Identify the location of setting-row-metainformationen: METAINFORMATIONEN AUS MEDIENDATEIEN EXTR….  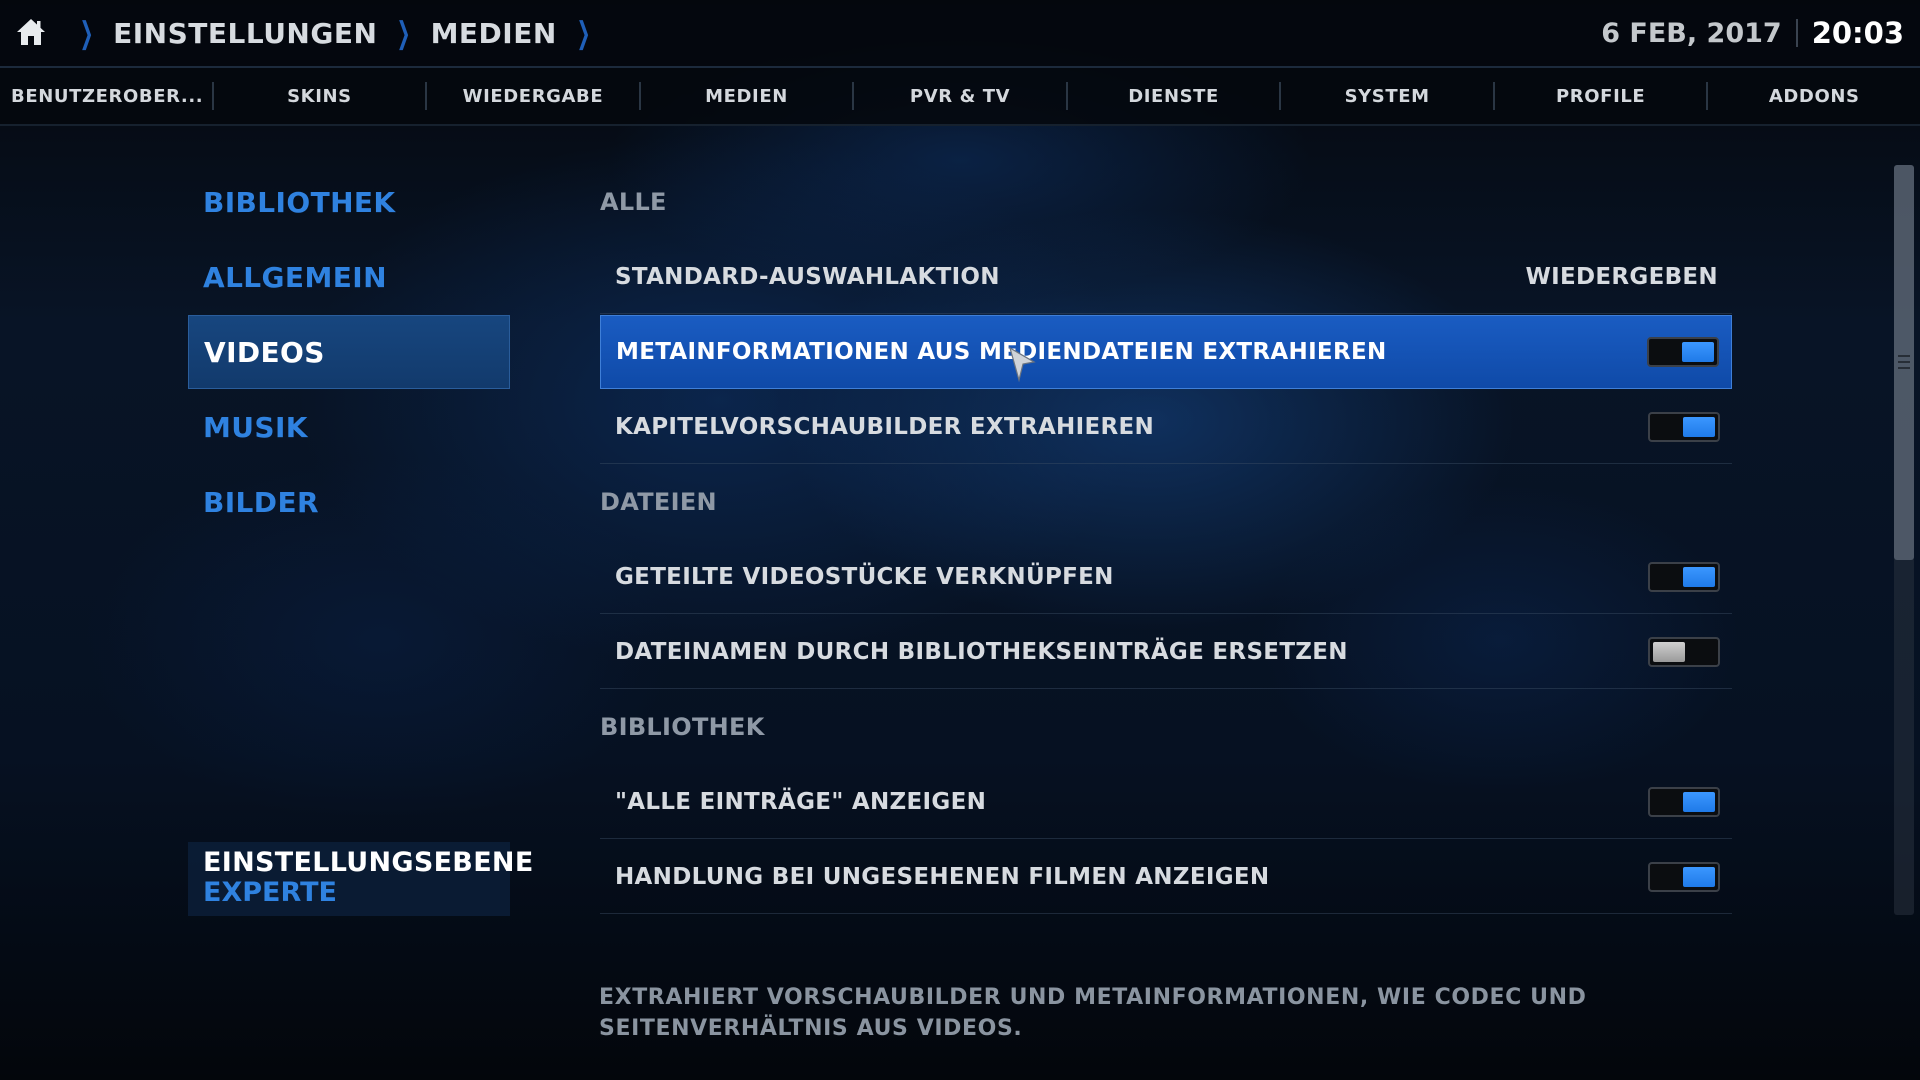
(1166, 352).